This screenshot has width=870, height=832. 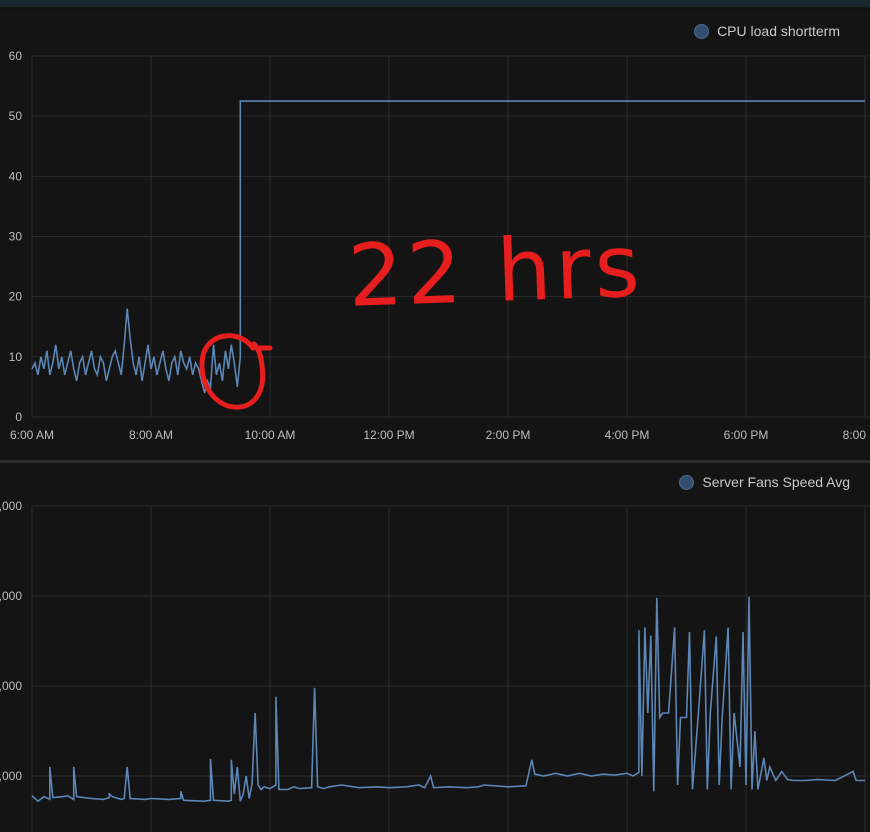 I want to click on annotation-text: 22 hrs, so click(x=495, y=272).